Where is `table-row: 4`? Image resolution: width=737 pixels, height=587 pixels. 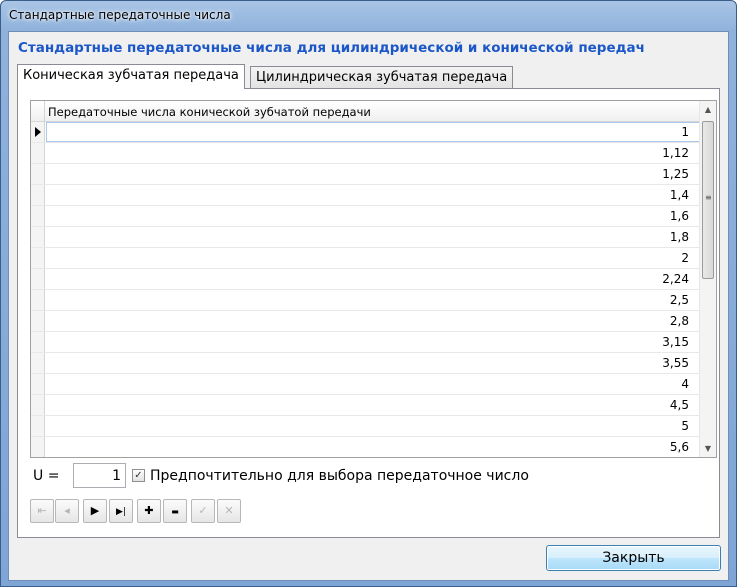 table-row: 4 is located at coordinates (366, 384).